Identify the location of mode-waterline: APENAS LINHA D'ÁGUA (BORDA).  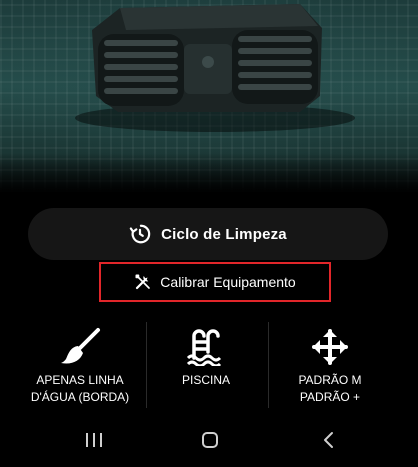
(80, 366).